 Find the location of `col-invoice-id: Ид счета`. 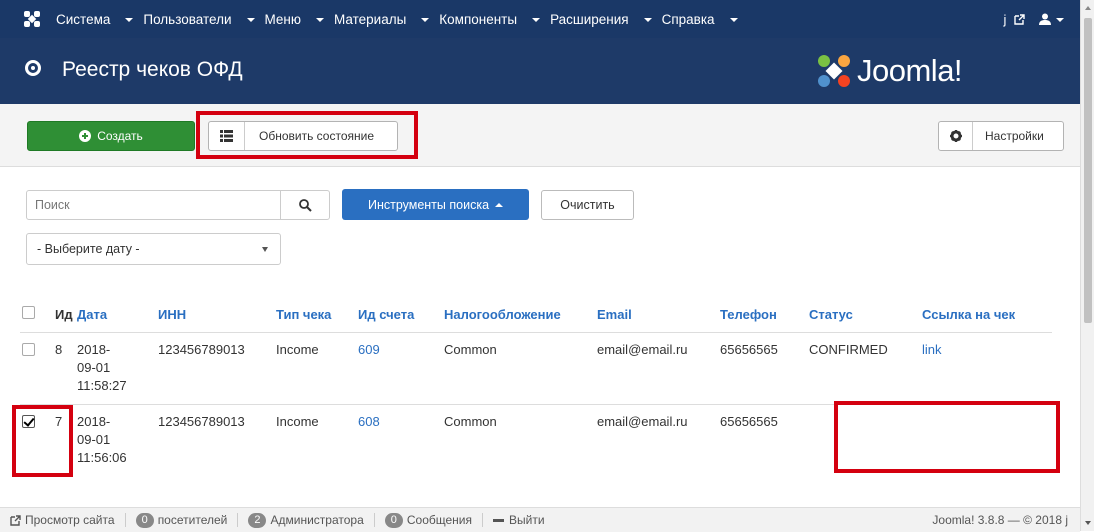

col-invoice-id: Ид счета is located at coordinates (401, 314).